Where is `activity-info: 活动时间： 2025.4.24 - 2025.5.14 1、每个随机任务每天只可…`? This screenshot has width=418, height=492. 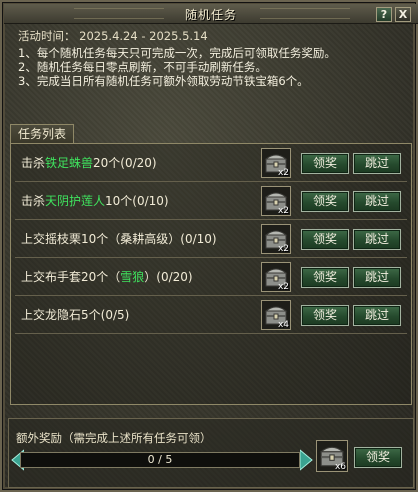
activity-info: 活动时间： 2025.4.24 - 2025.5.14 1、每个随机任务每天只可… is located at coordinates (213, 58).